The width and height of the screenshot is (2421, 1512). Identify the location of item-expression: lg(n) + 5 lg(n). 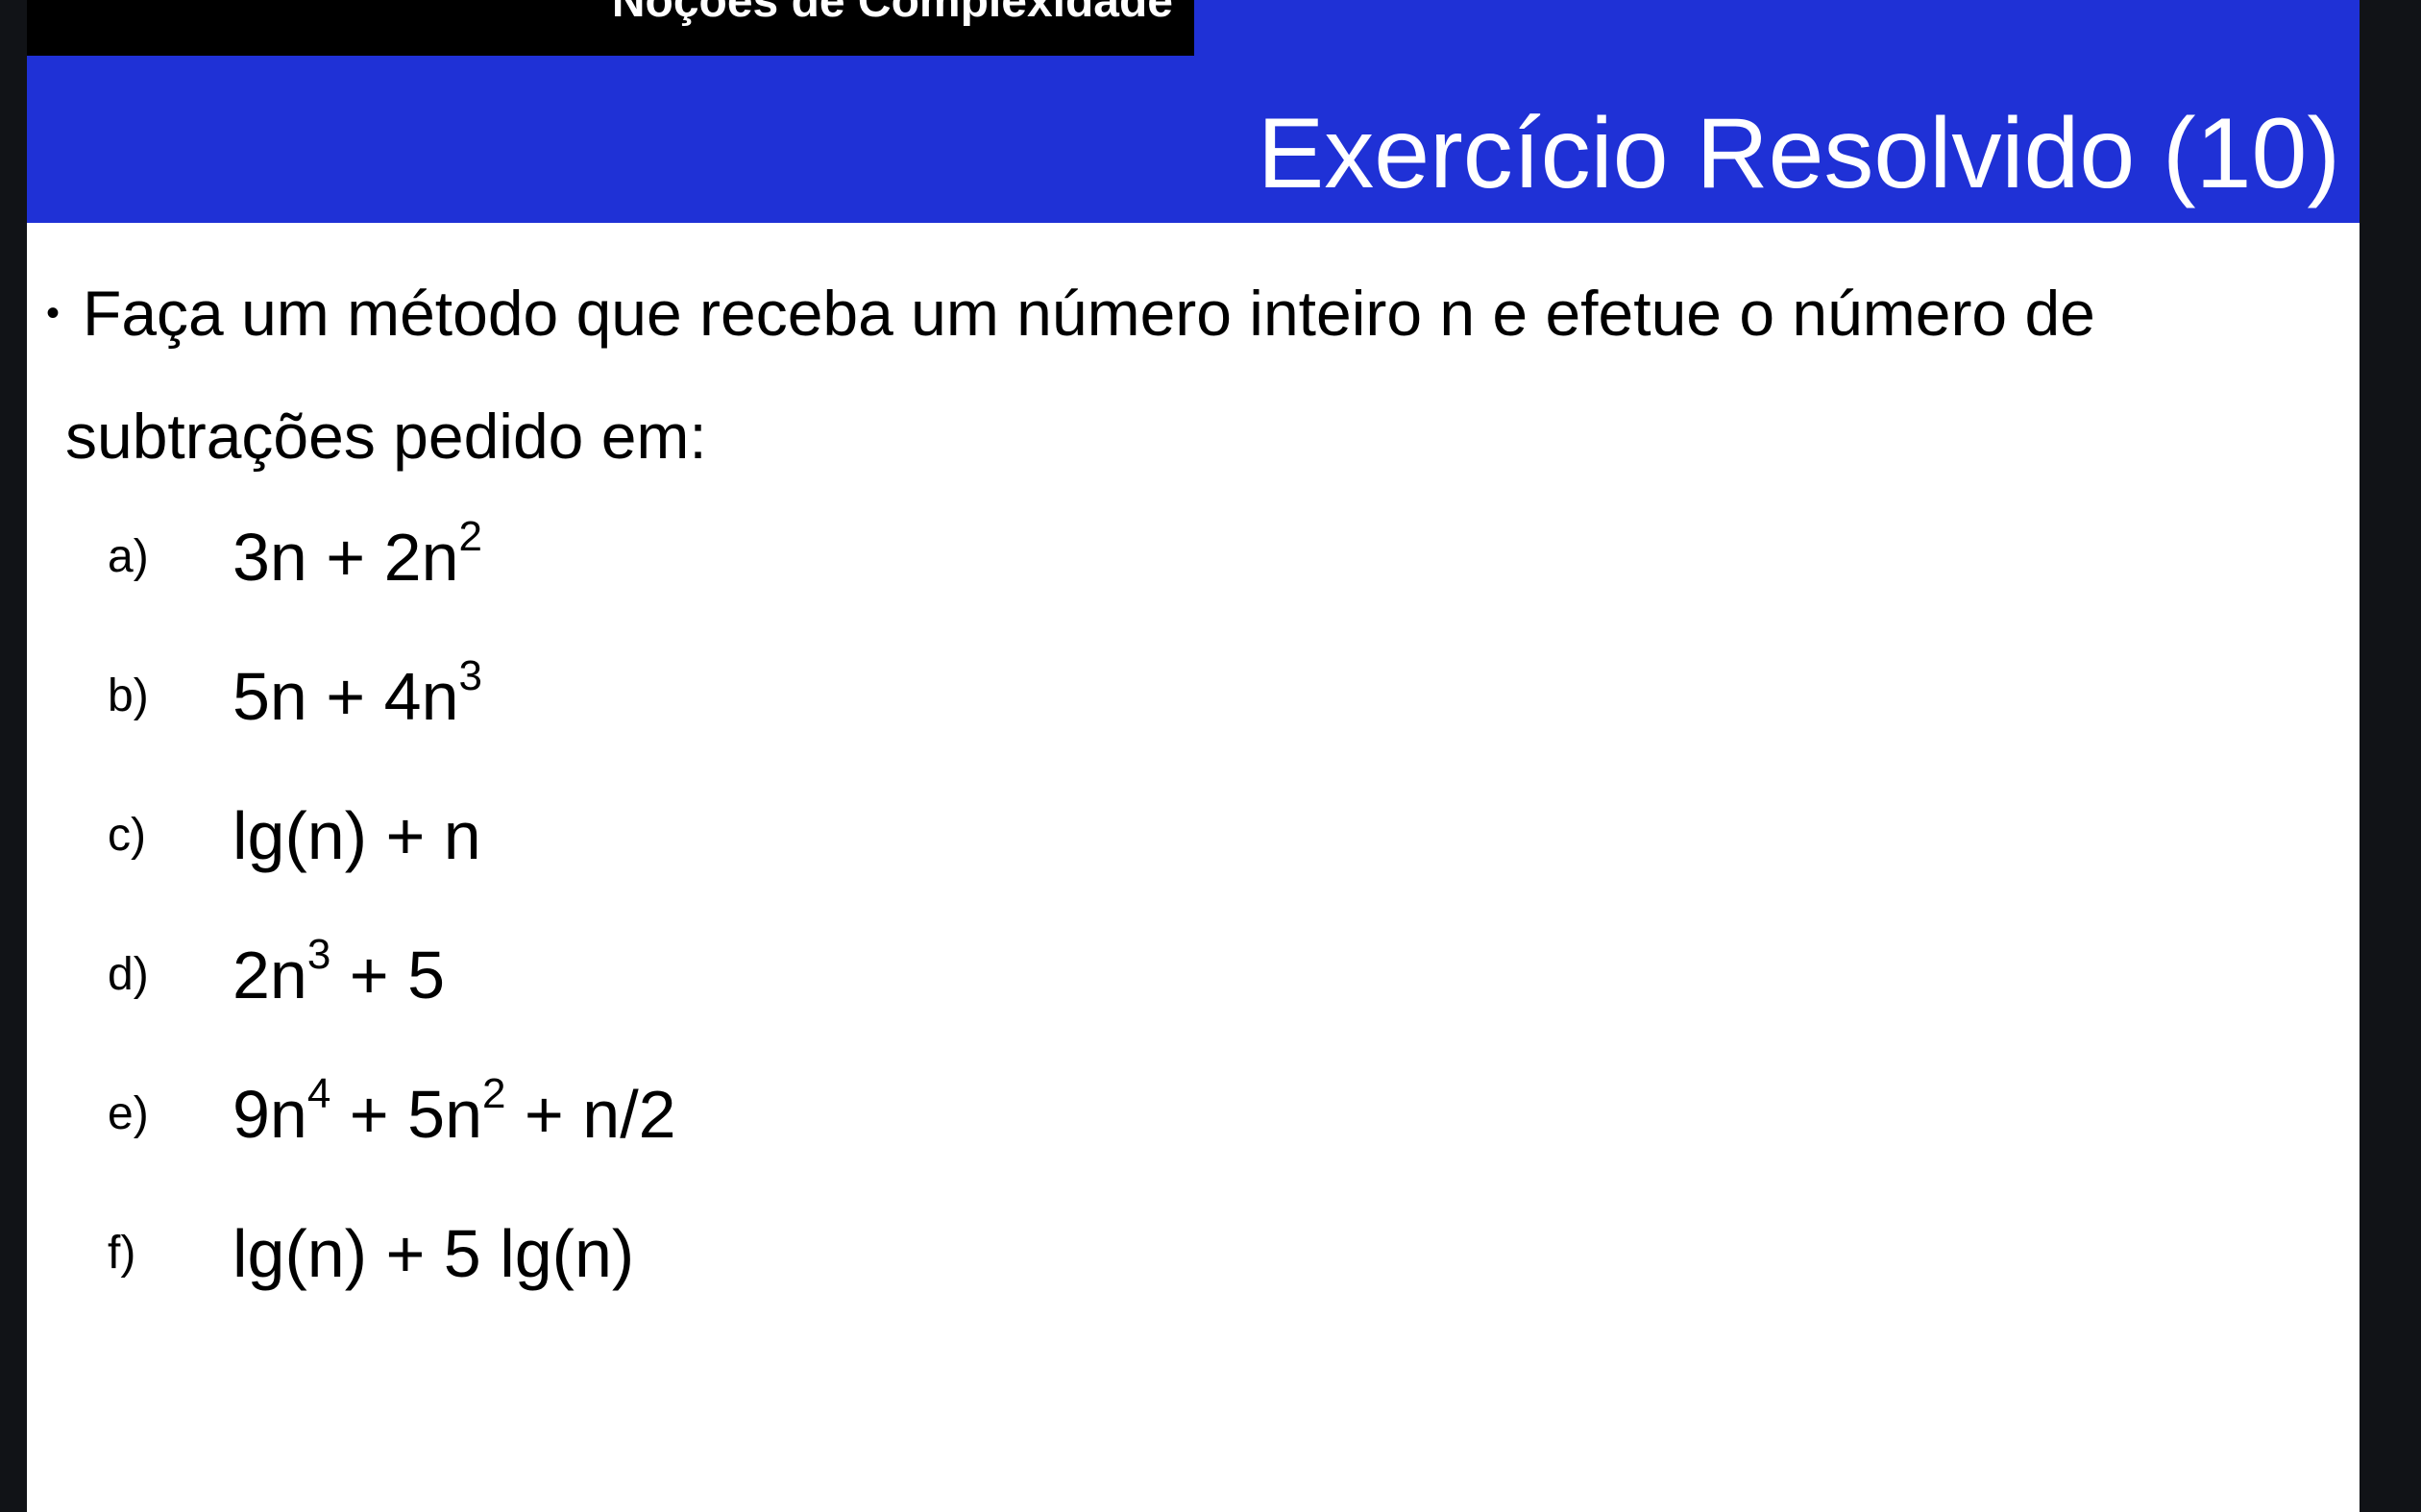
(433, 1254).